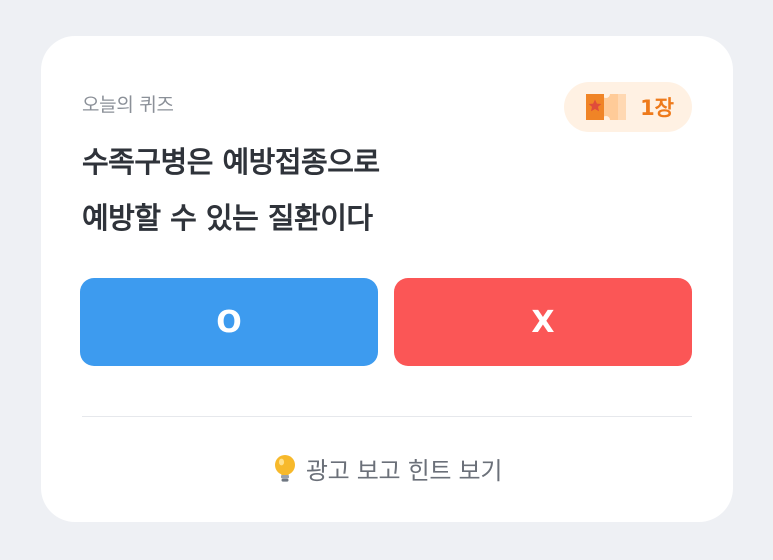 This screenshot has height=560, width=773. Describe the element at coordinates (657, 108) in the screenshot. I see `ticket-count: 1장` at that location.